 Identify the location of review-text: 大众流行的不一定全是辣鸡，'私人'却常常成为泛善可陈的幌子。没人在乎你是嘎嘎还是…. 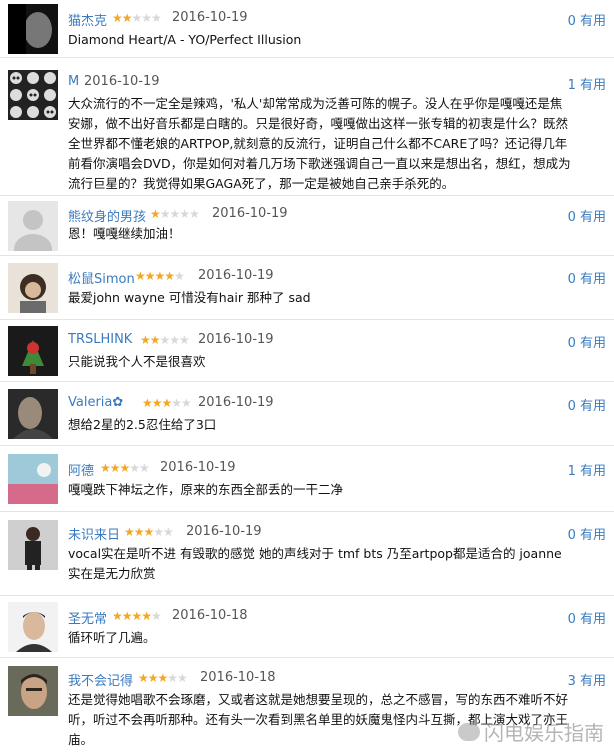
(319, 143).